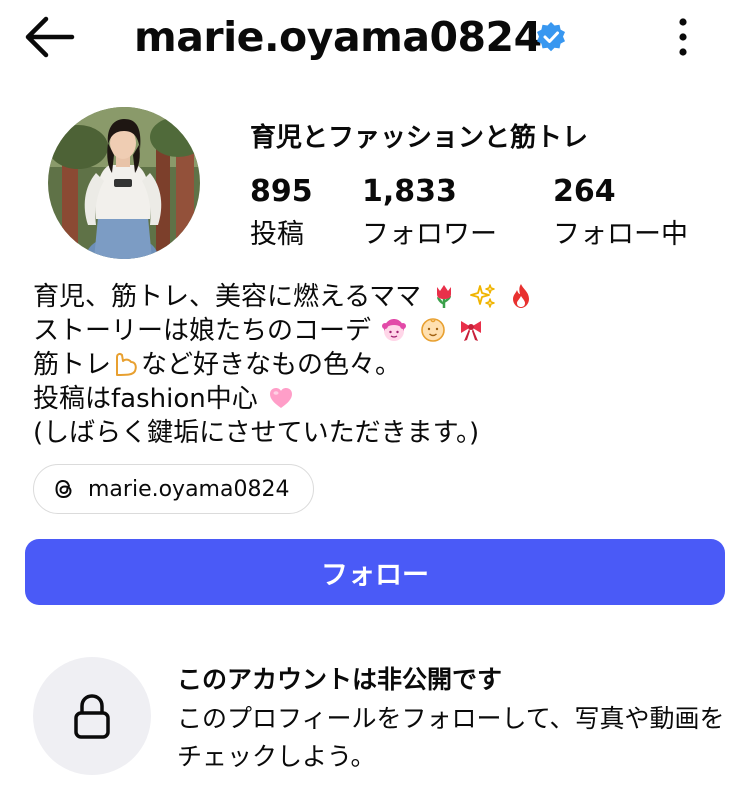 This screenshot has height=786, width=750. What do you see at coordinates (375, 572) in the screenshot?
I see `follow-button: フォロー` at bounding box center [375, 572].